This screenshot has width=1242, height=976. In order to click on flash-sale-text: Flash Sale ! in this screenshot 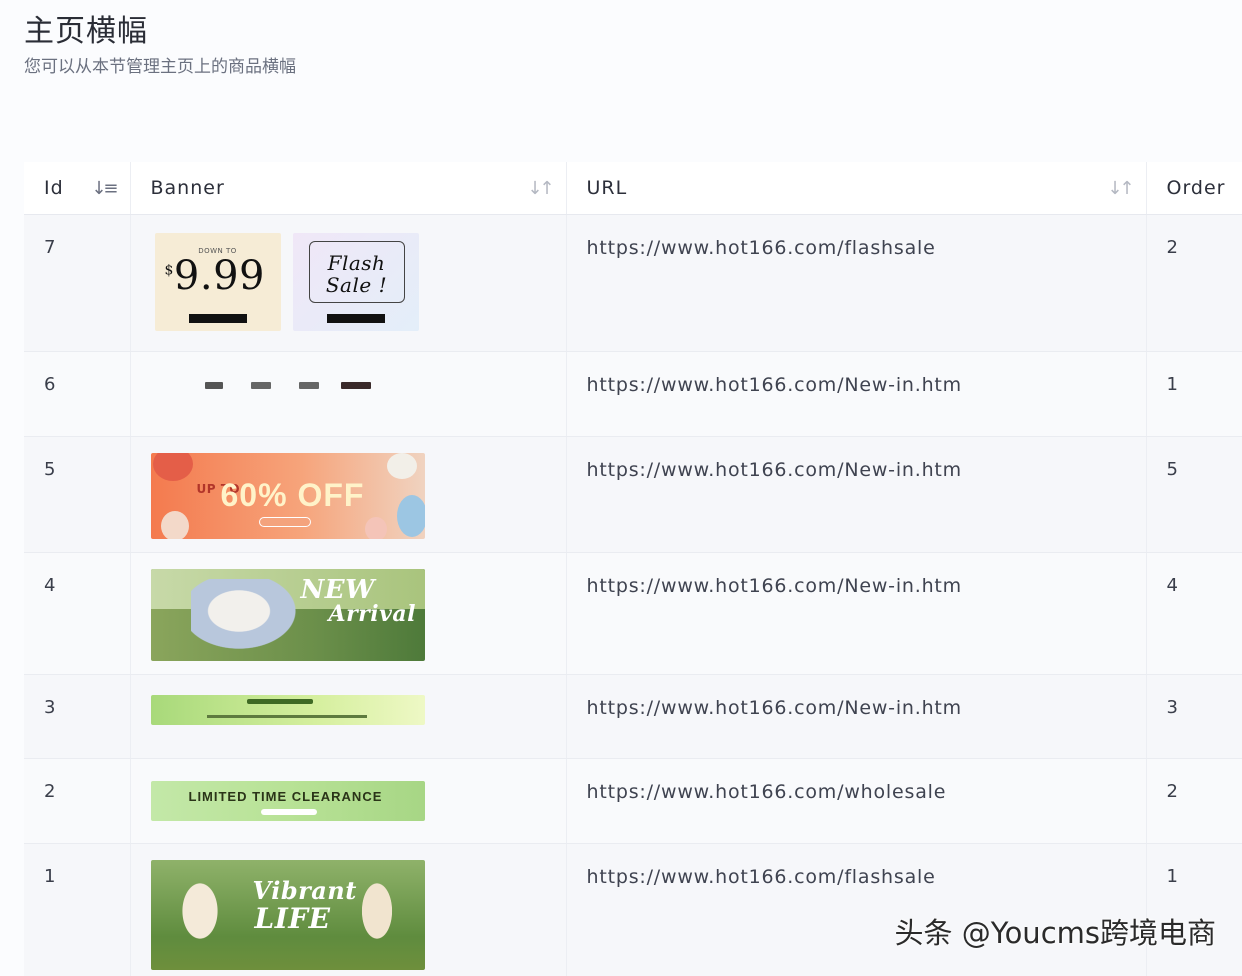, I will do `click(356, 273)`.